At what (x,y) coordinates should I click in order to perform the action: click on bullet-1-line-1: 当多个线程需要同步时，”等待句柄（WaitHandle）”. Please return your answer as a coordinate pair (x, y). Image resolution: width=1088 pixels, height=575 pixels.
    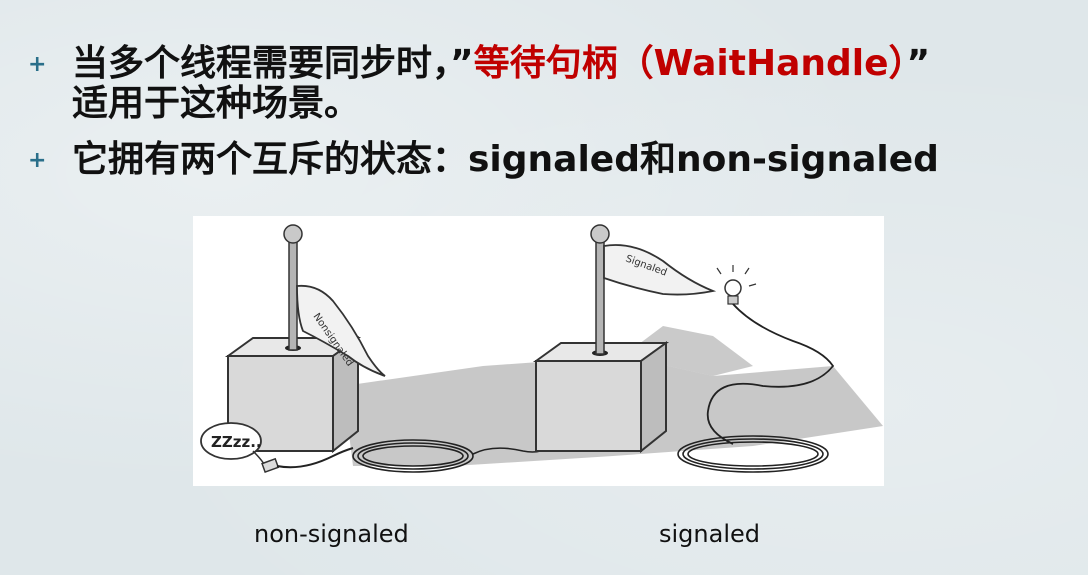
    Looking at the image, I should click on (501, 64).